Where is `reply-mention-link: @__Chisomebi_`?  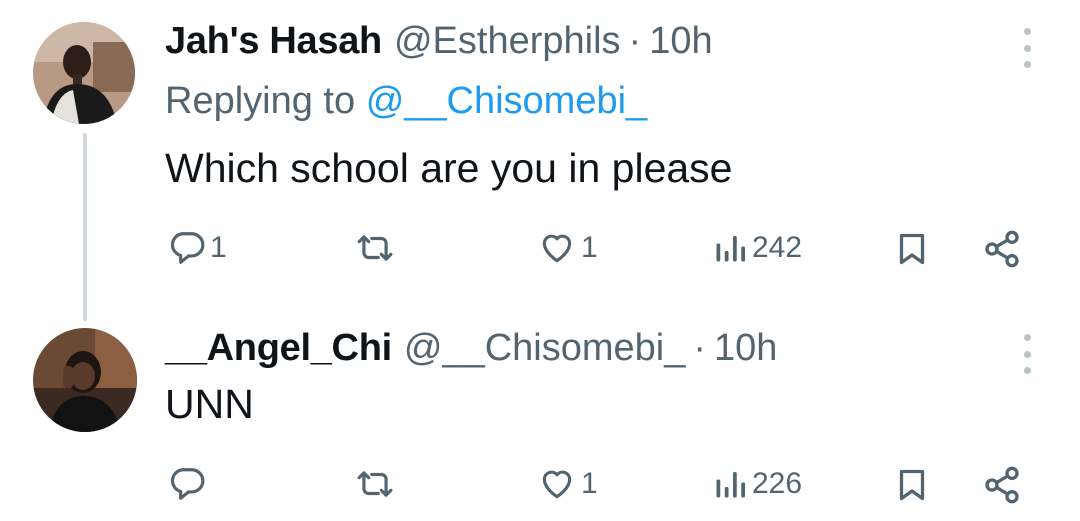
reply-mention-link: @__Chisomebi_ is located at coordinates (507, 101).